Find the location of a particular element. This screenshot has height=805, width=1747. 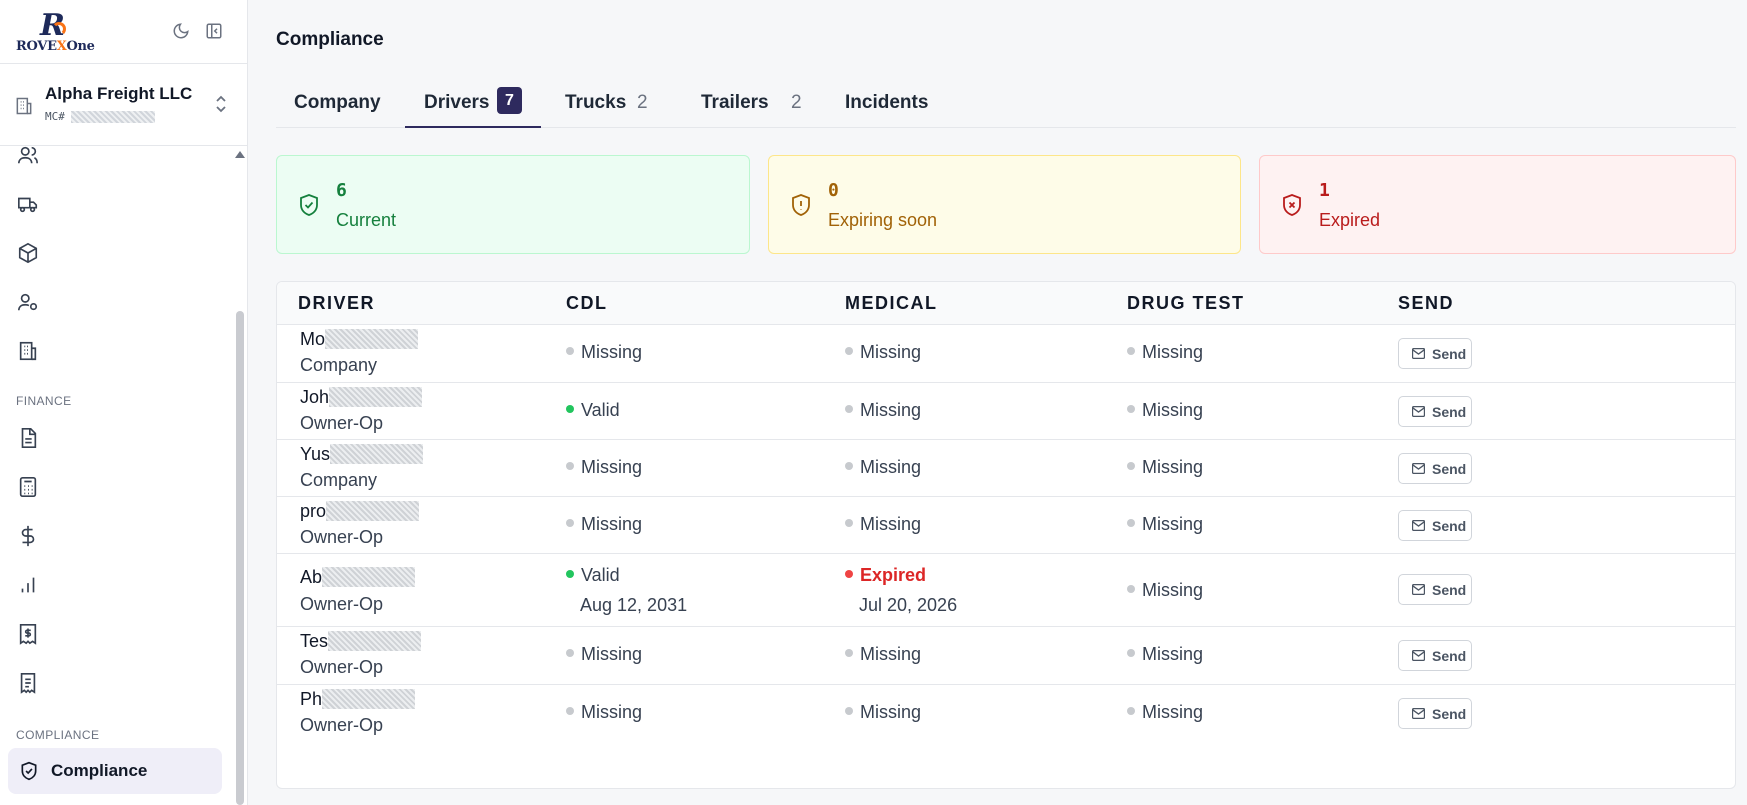

user-settings-icon is located at coordinates (28, 302).